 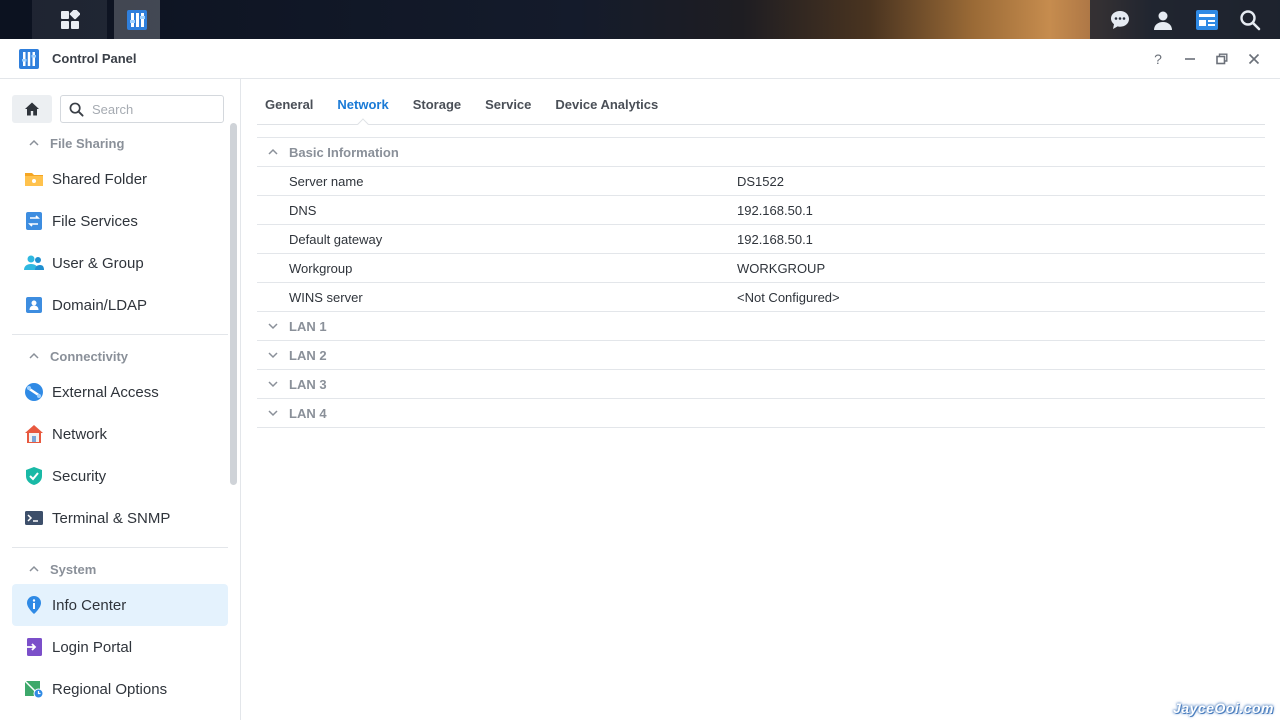 I want to click on sidebar-toolbar, so click(x=118, y=109).